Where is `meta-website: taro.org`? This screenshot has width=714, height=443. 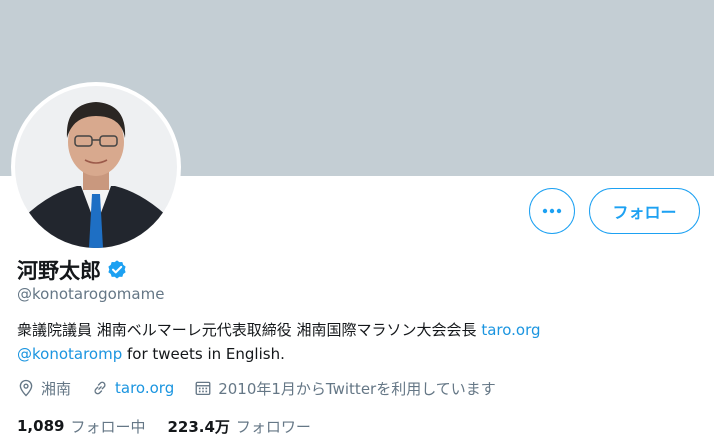 meta-website: taro.org is located at coordinates (132, 388).